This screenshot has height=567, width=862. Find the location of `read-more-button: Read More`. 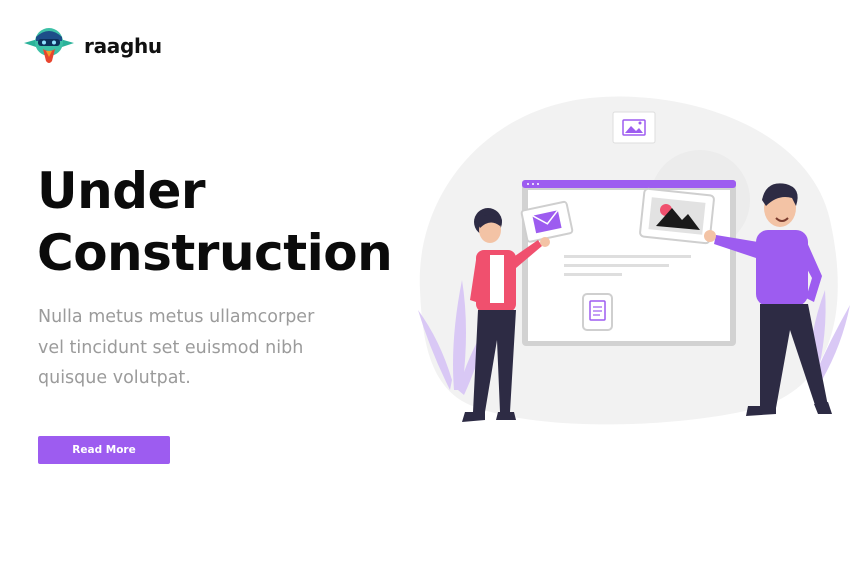

read-more-button: Read More is located at coordinates (104, 450).